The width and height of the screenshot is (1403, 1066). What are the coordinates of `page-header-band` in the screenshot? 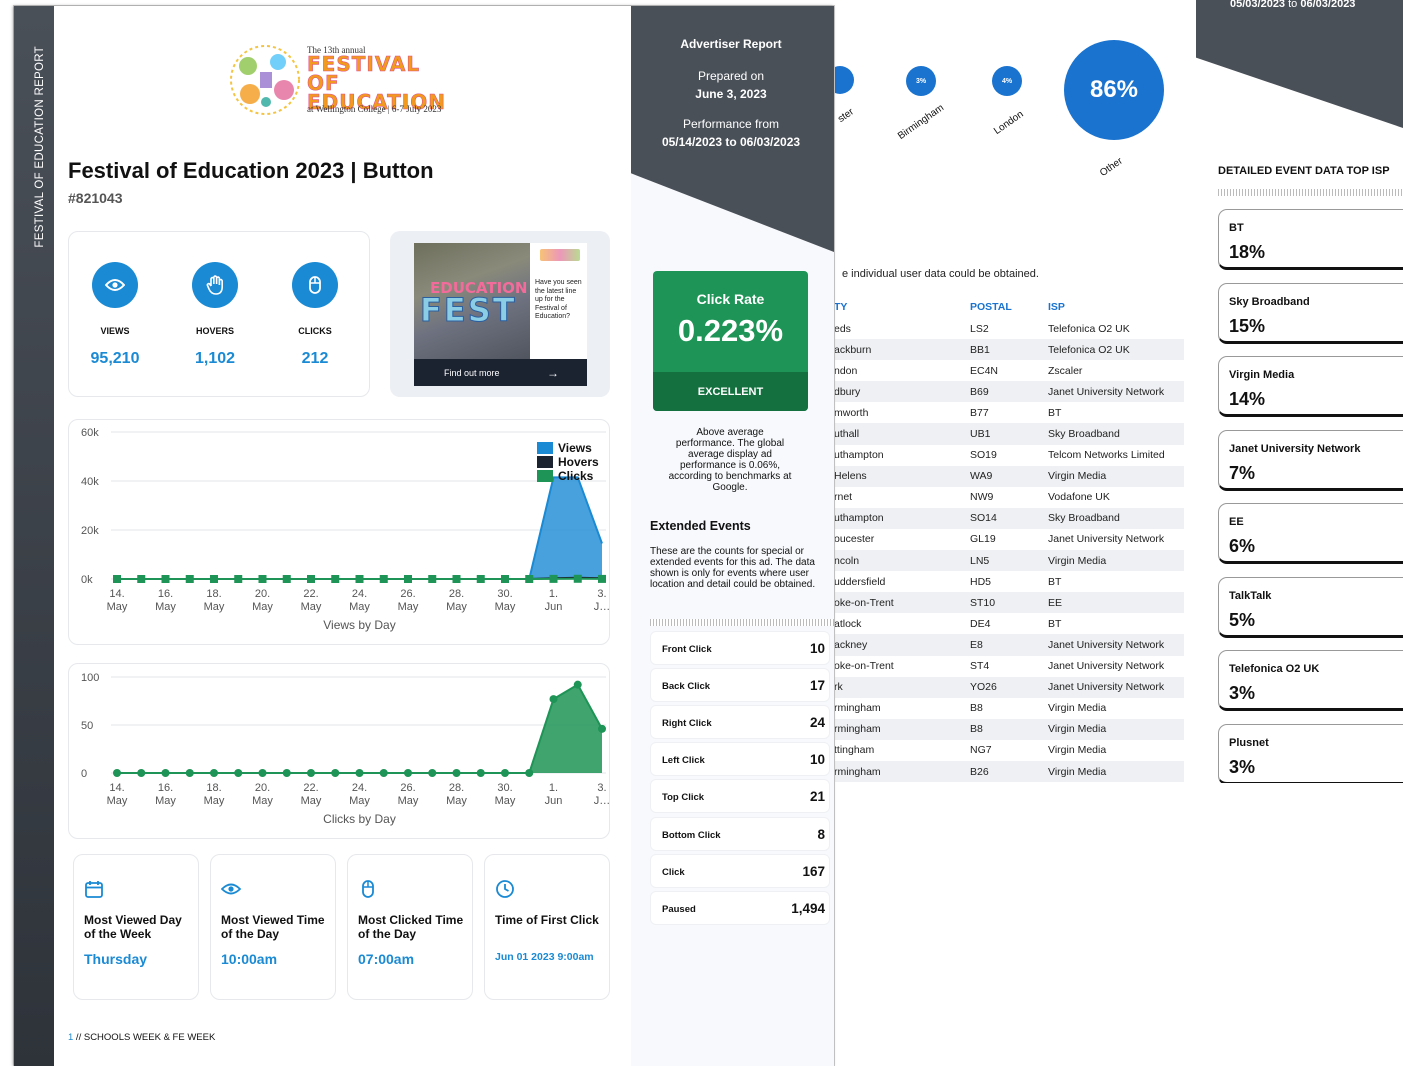 It's located at (1299, 64).